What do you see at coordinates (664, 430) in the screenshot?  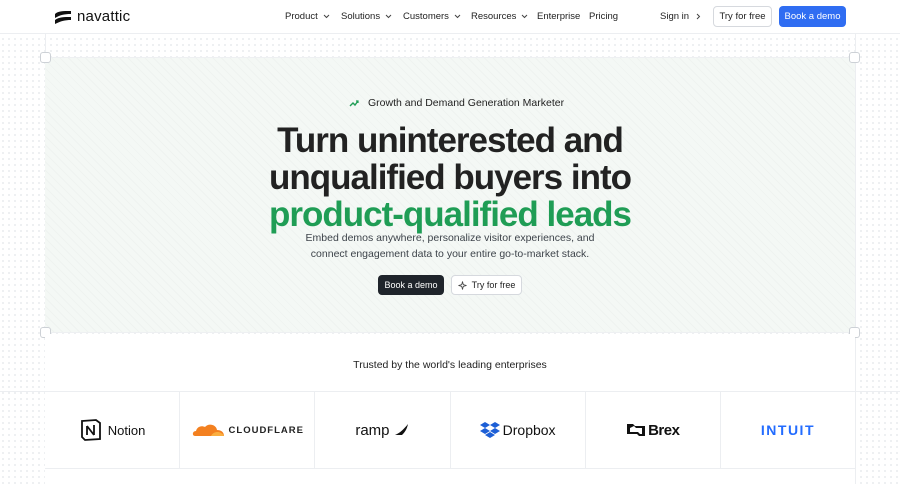 I see `brex-wordmark: Brex` at bounding box center [664, 430].